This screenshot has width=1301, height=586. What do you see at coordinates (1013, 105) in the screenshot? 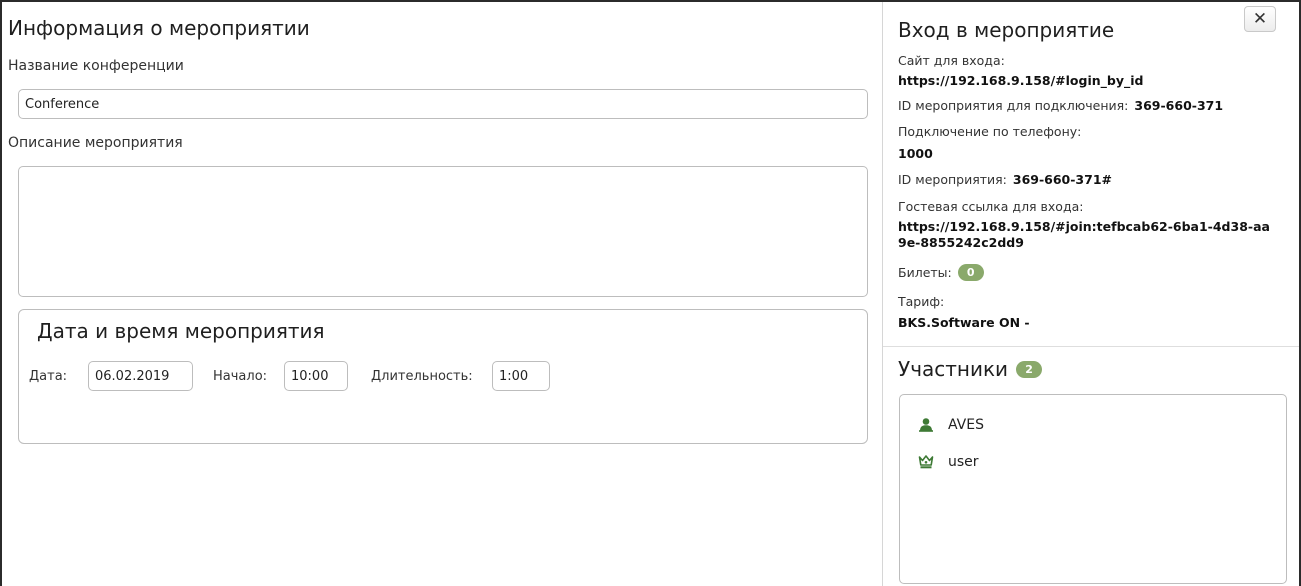
I see `event-id-connect-label: ID мероприятия для подключения:` at bounding box center [1013, 105].